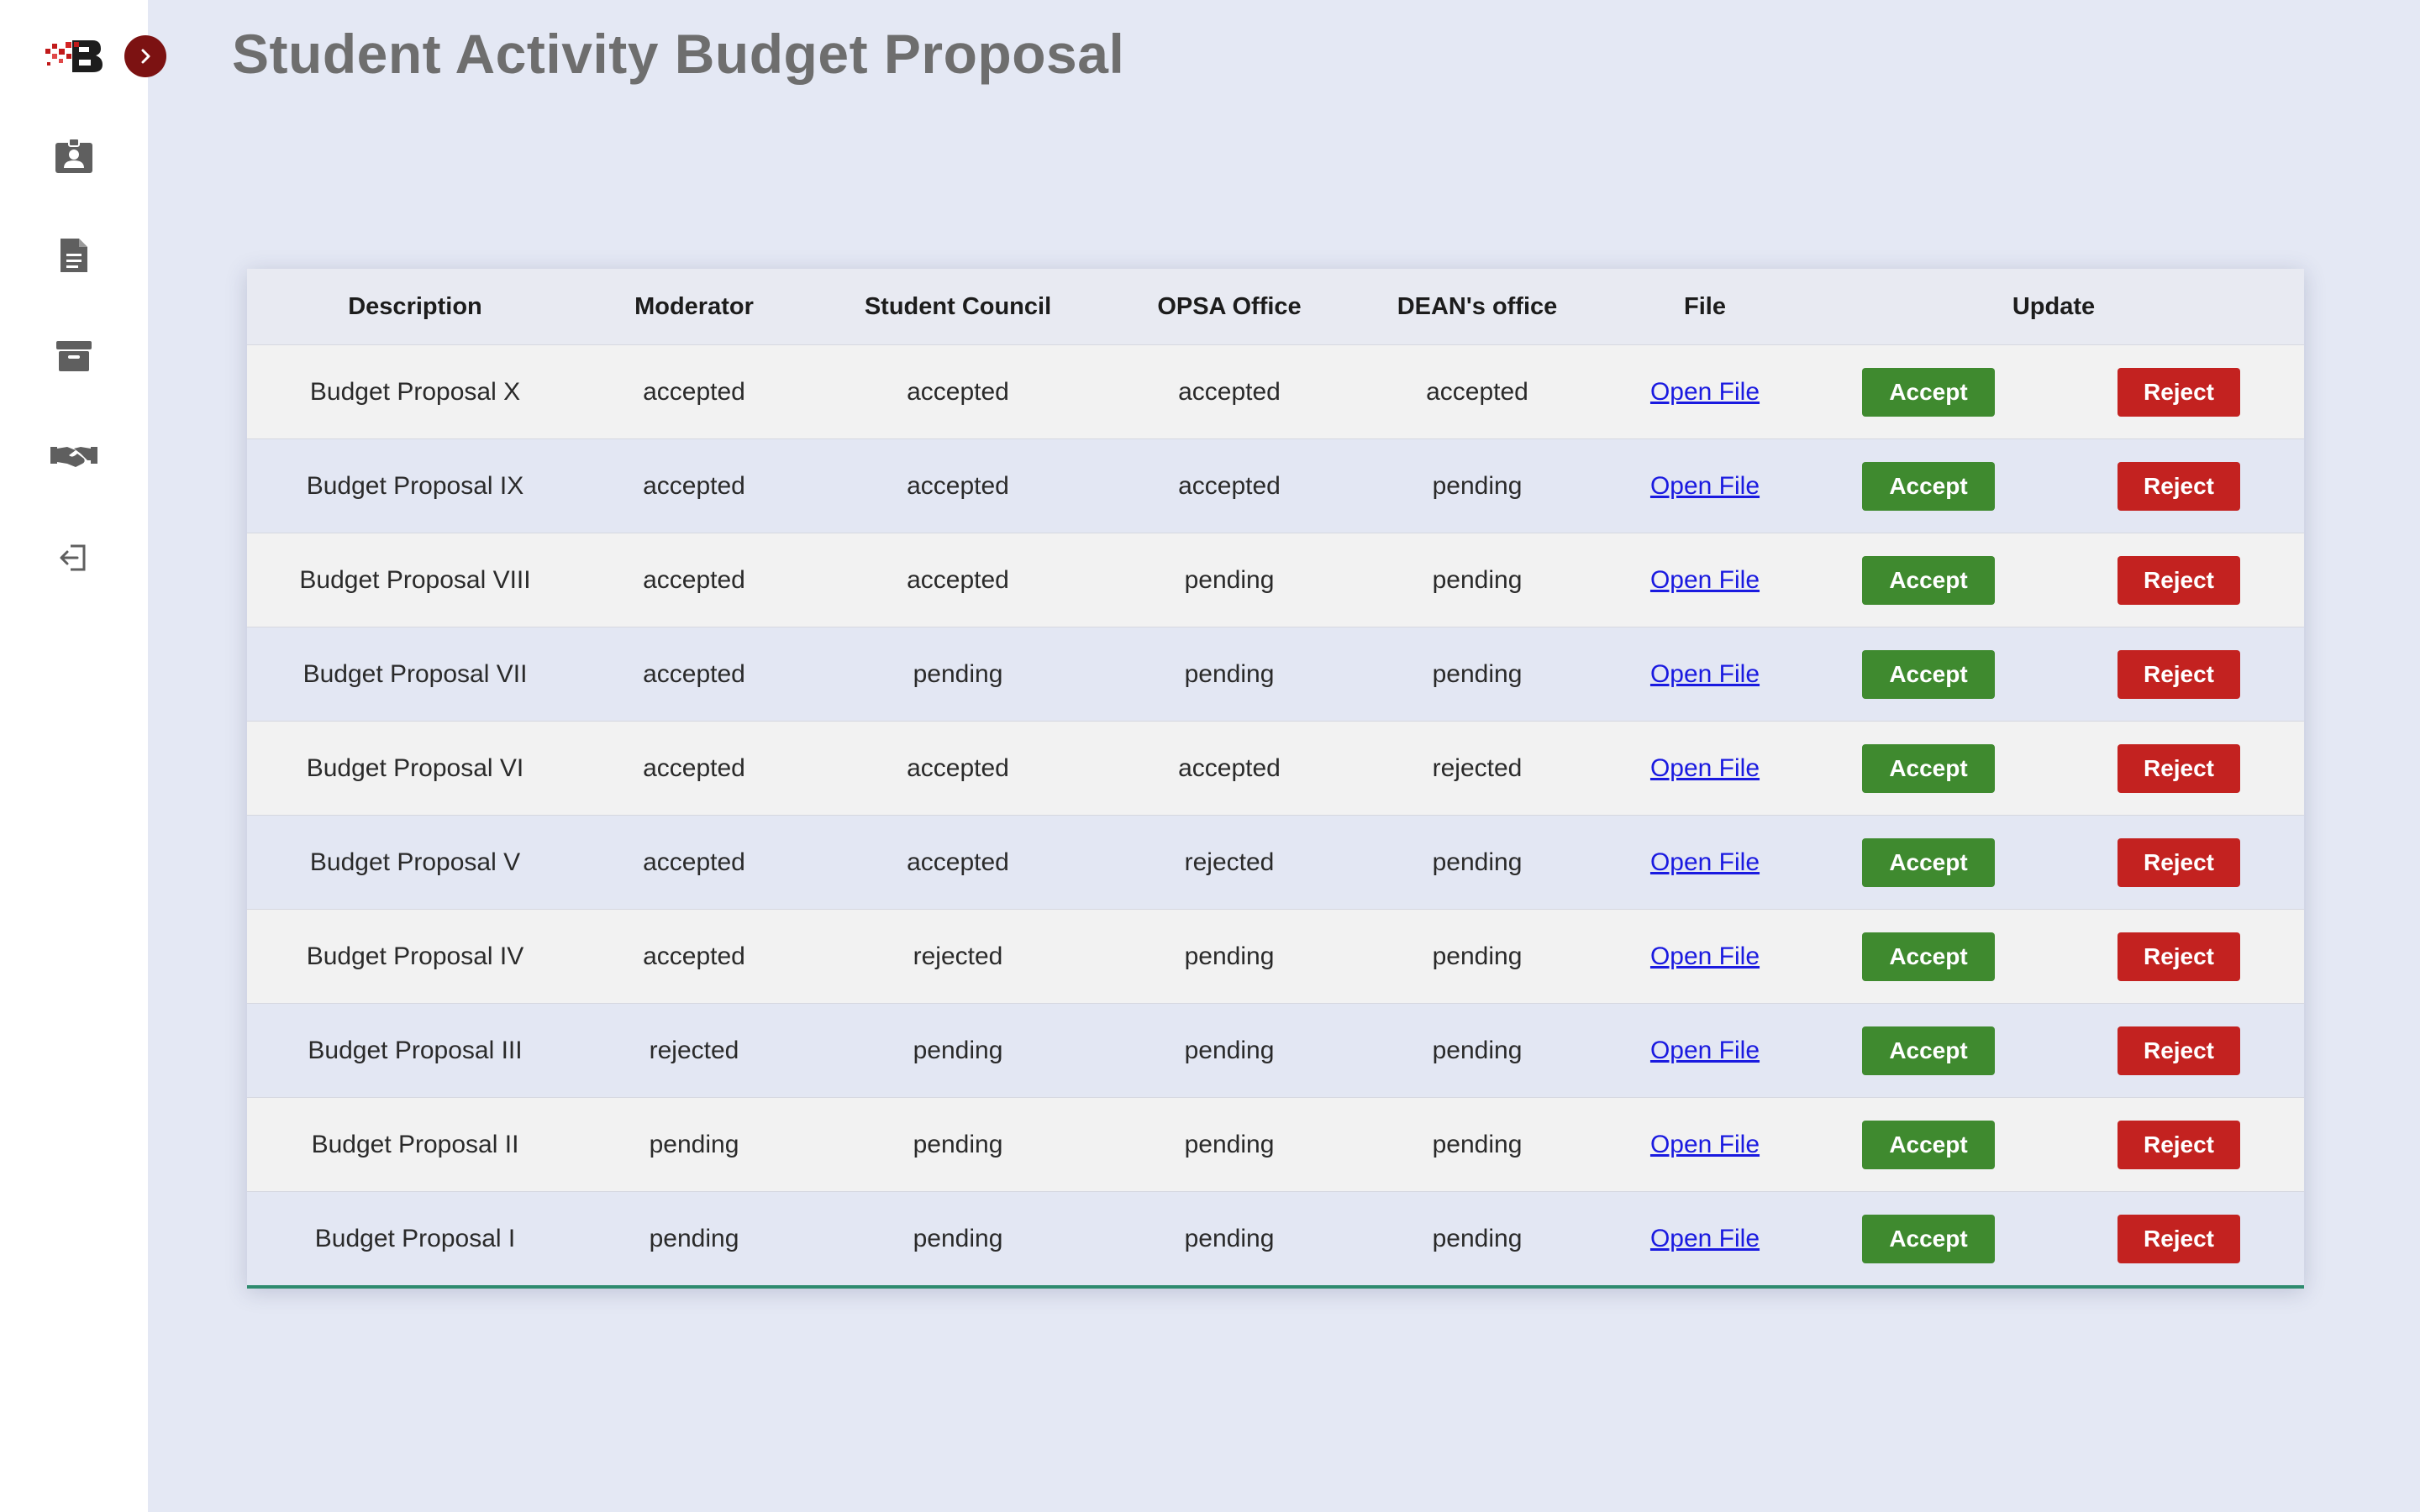  I want to click on cell-description: Budget Proposal III, so click(415, 1050).